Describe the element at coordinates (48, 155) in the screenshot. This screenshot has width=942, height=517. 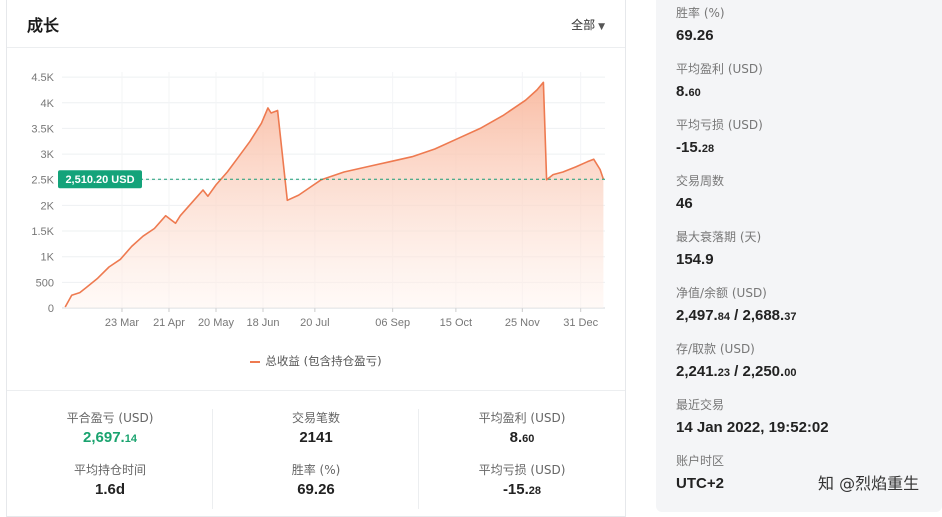
I see `y-tick-label: 3K` at that location.